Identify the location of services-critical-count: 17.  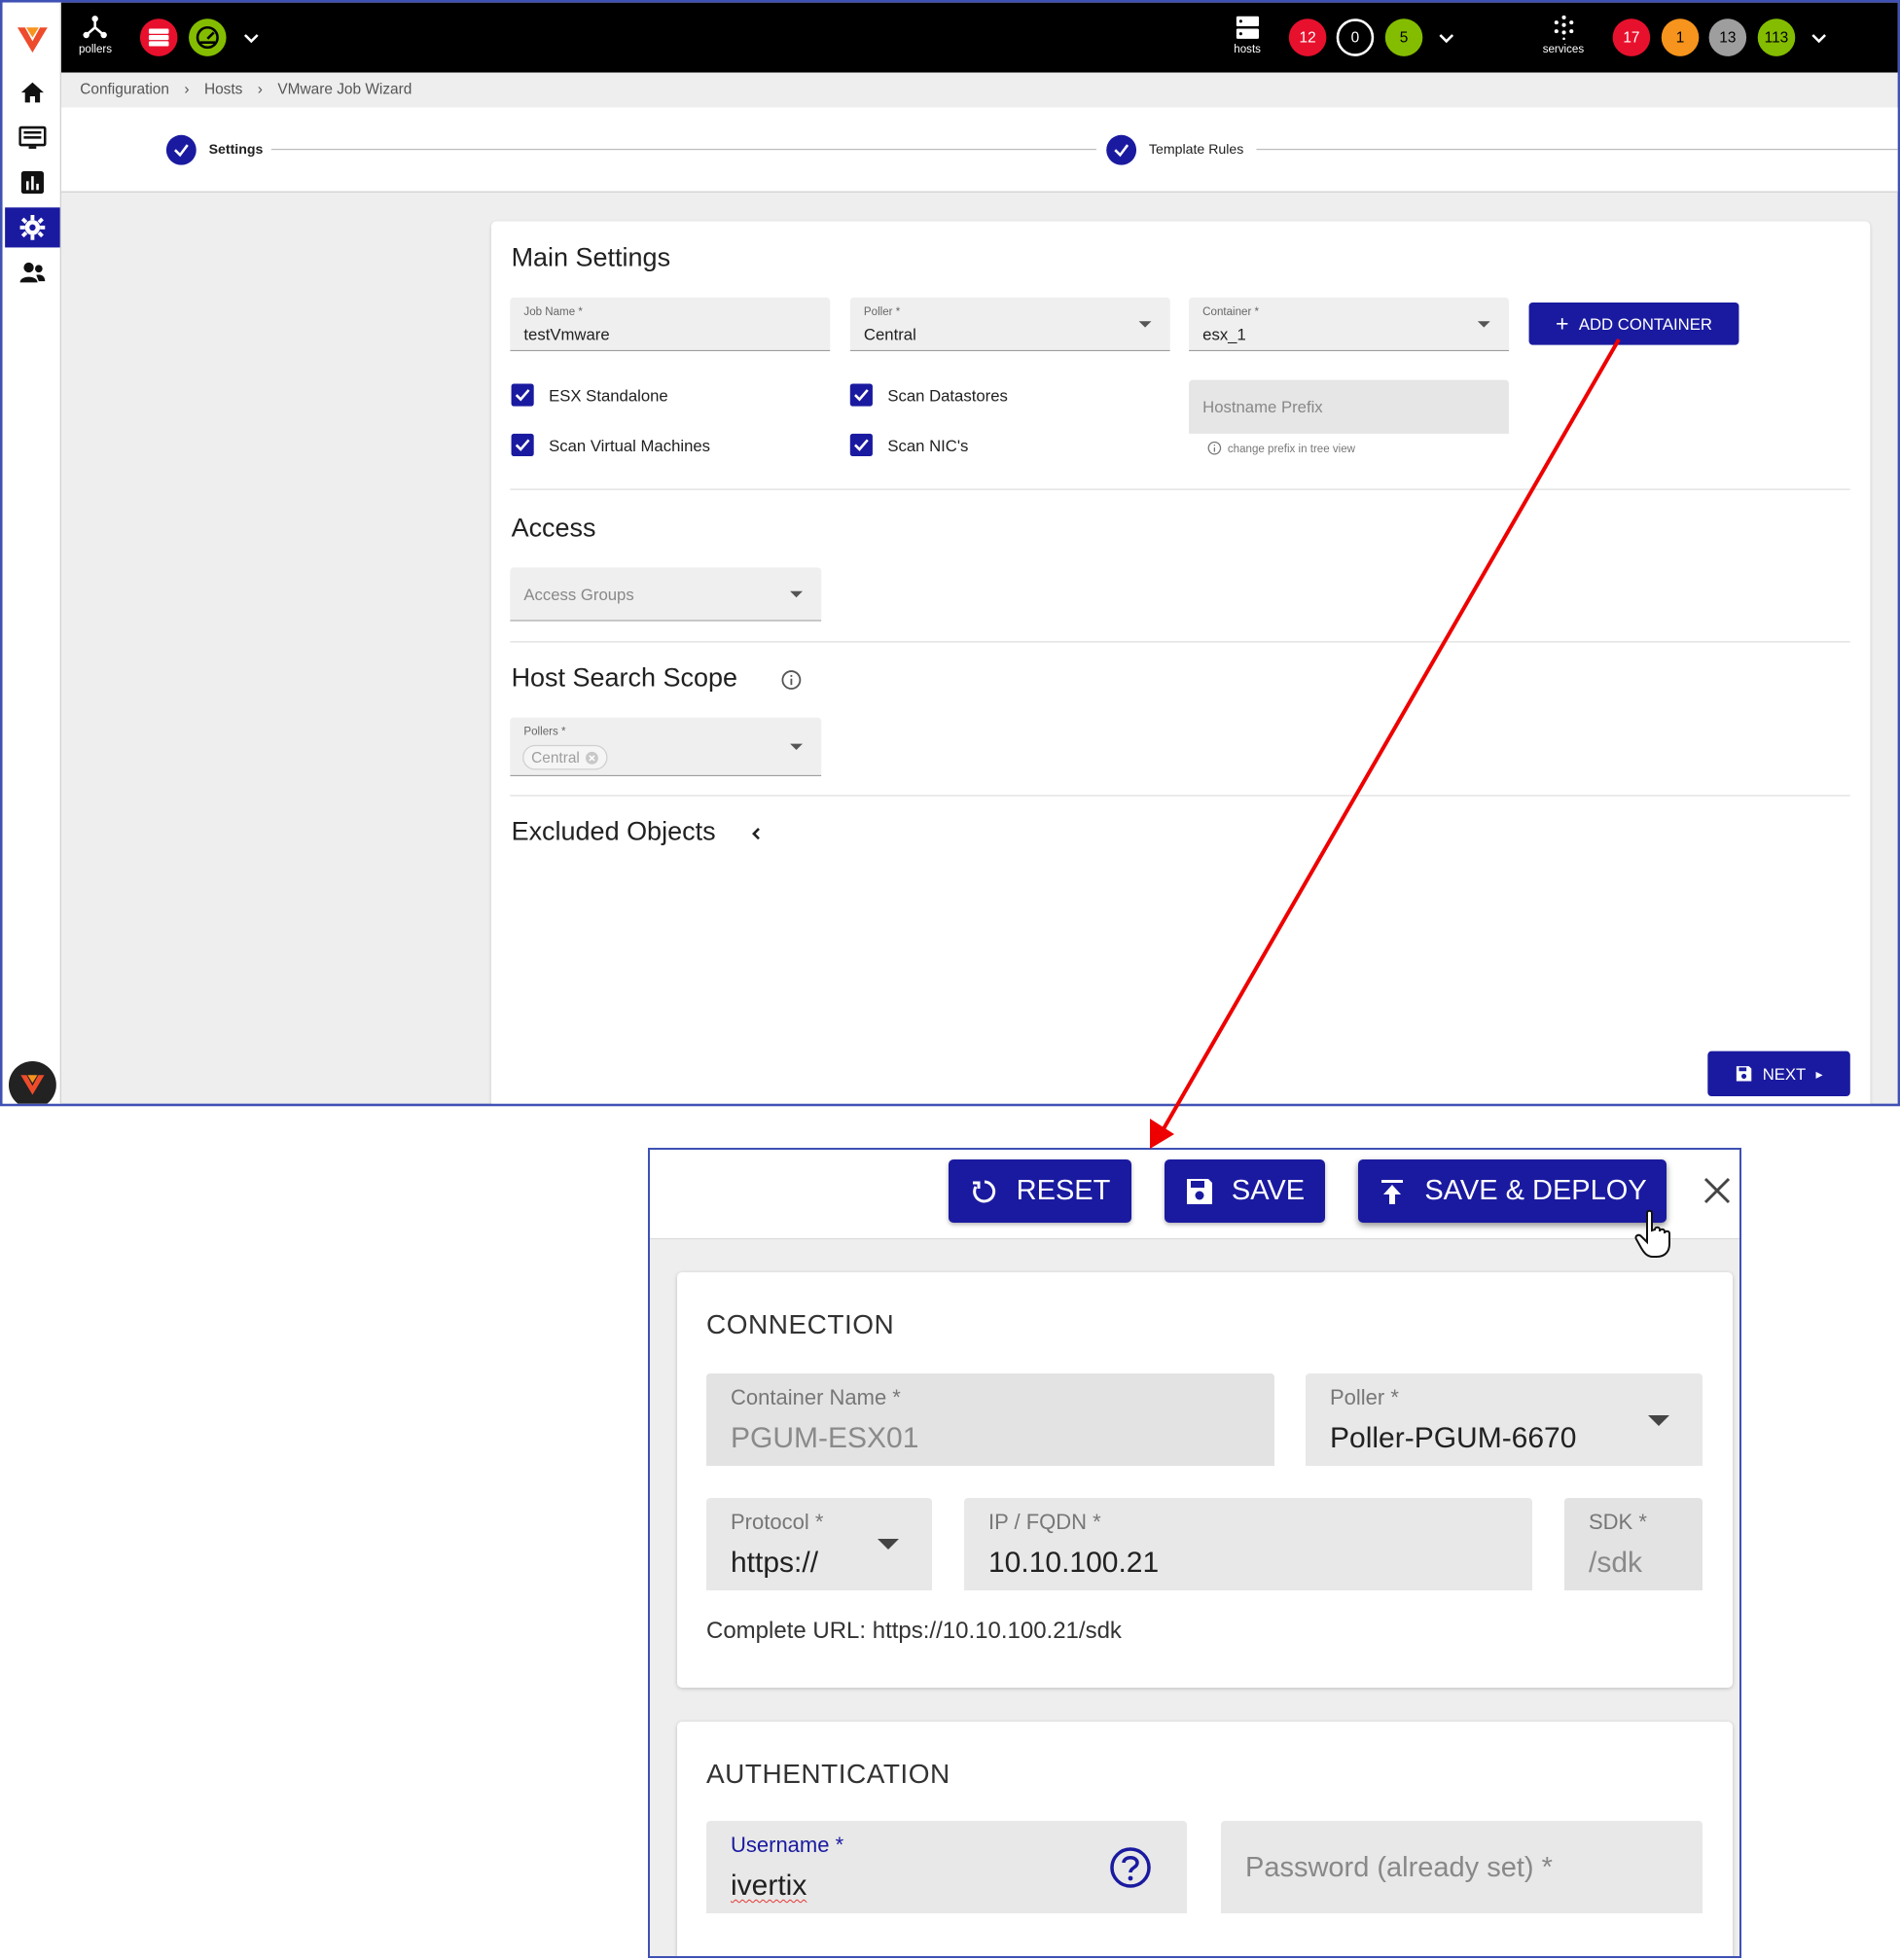
(1631, 37).